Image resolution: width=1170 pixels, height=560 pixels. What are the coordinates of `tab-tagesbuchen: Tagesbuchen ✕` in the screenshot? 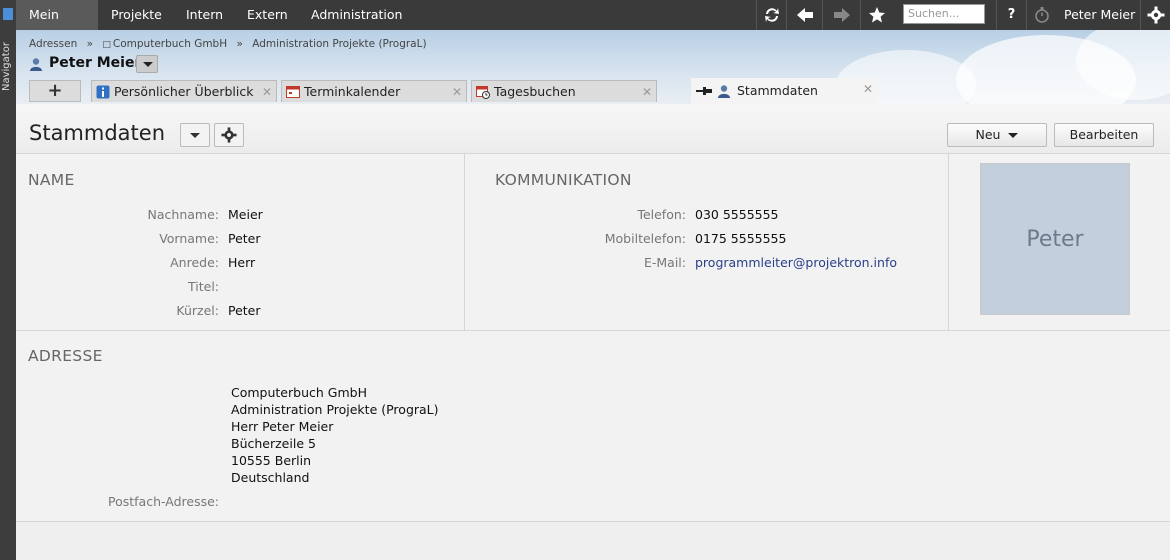 It's located at (564, 91).